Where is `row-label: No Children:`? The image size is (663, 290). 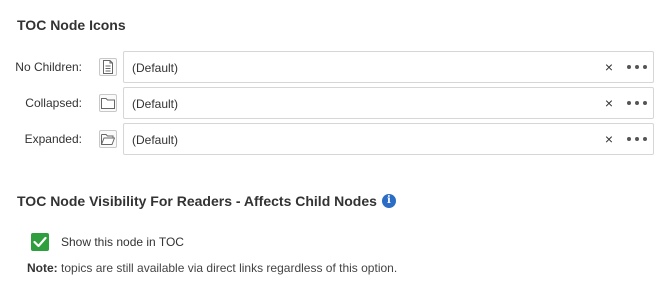 row-label: No Children: is located at coordinates (48, 67).